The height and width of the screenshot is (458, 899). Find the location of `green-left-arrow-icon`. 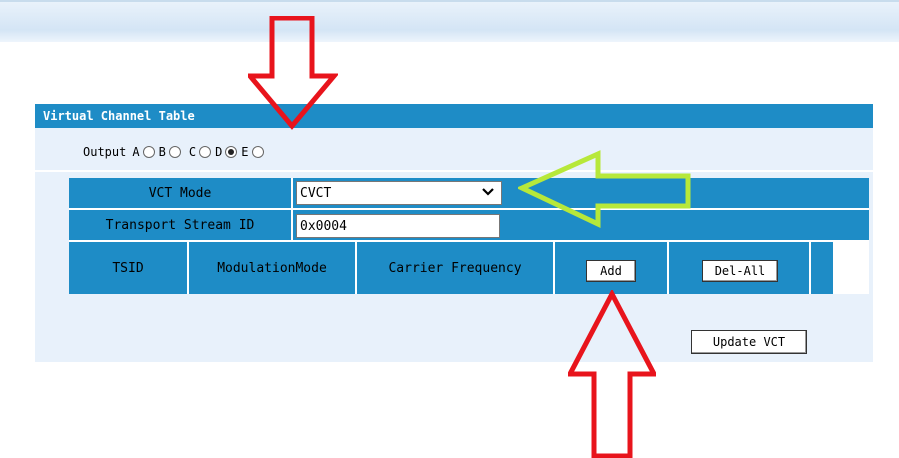

green-left-arrow-icon is located at coordinates (604, 189).